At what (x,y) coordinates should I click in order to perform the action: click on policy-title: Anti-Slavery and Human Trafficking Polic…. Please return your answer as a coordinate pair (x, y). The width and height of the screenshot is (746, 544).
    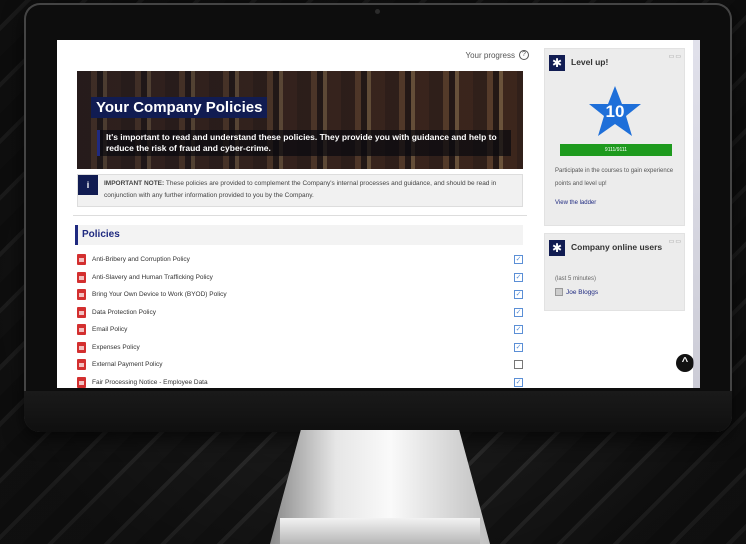
    Looking at the image, I should click on (152, 277).